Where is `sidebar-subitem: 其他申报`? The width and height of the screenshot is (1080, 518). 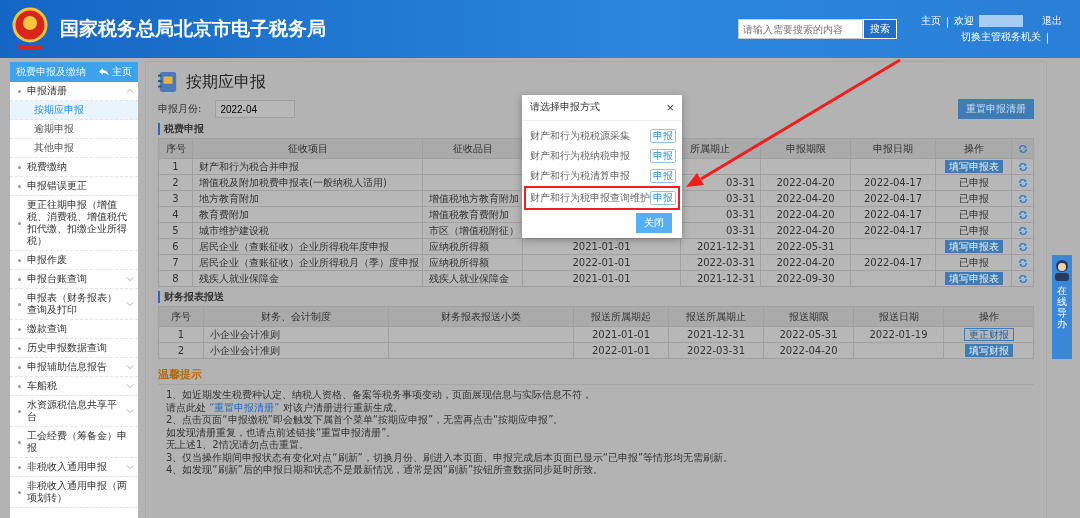 sidebar-subitem: 其他申报 is located at coordinates (74, 148).